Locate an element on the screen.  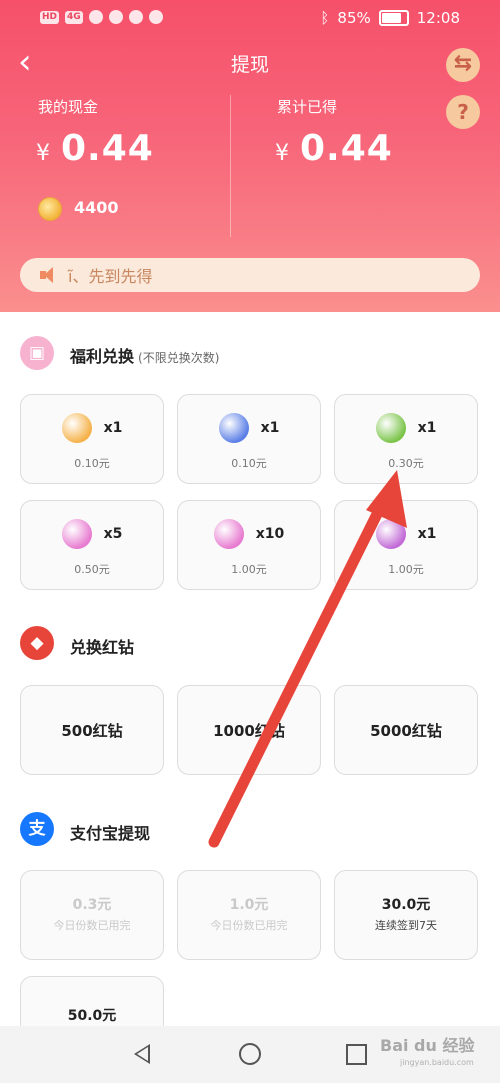
alipay-card: 0.3元 今日份数已用完 is located at coordinates (92, 915).